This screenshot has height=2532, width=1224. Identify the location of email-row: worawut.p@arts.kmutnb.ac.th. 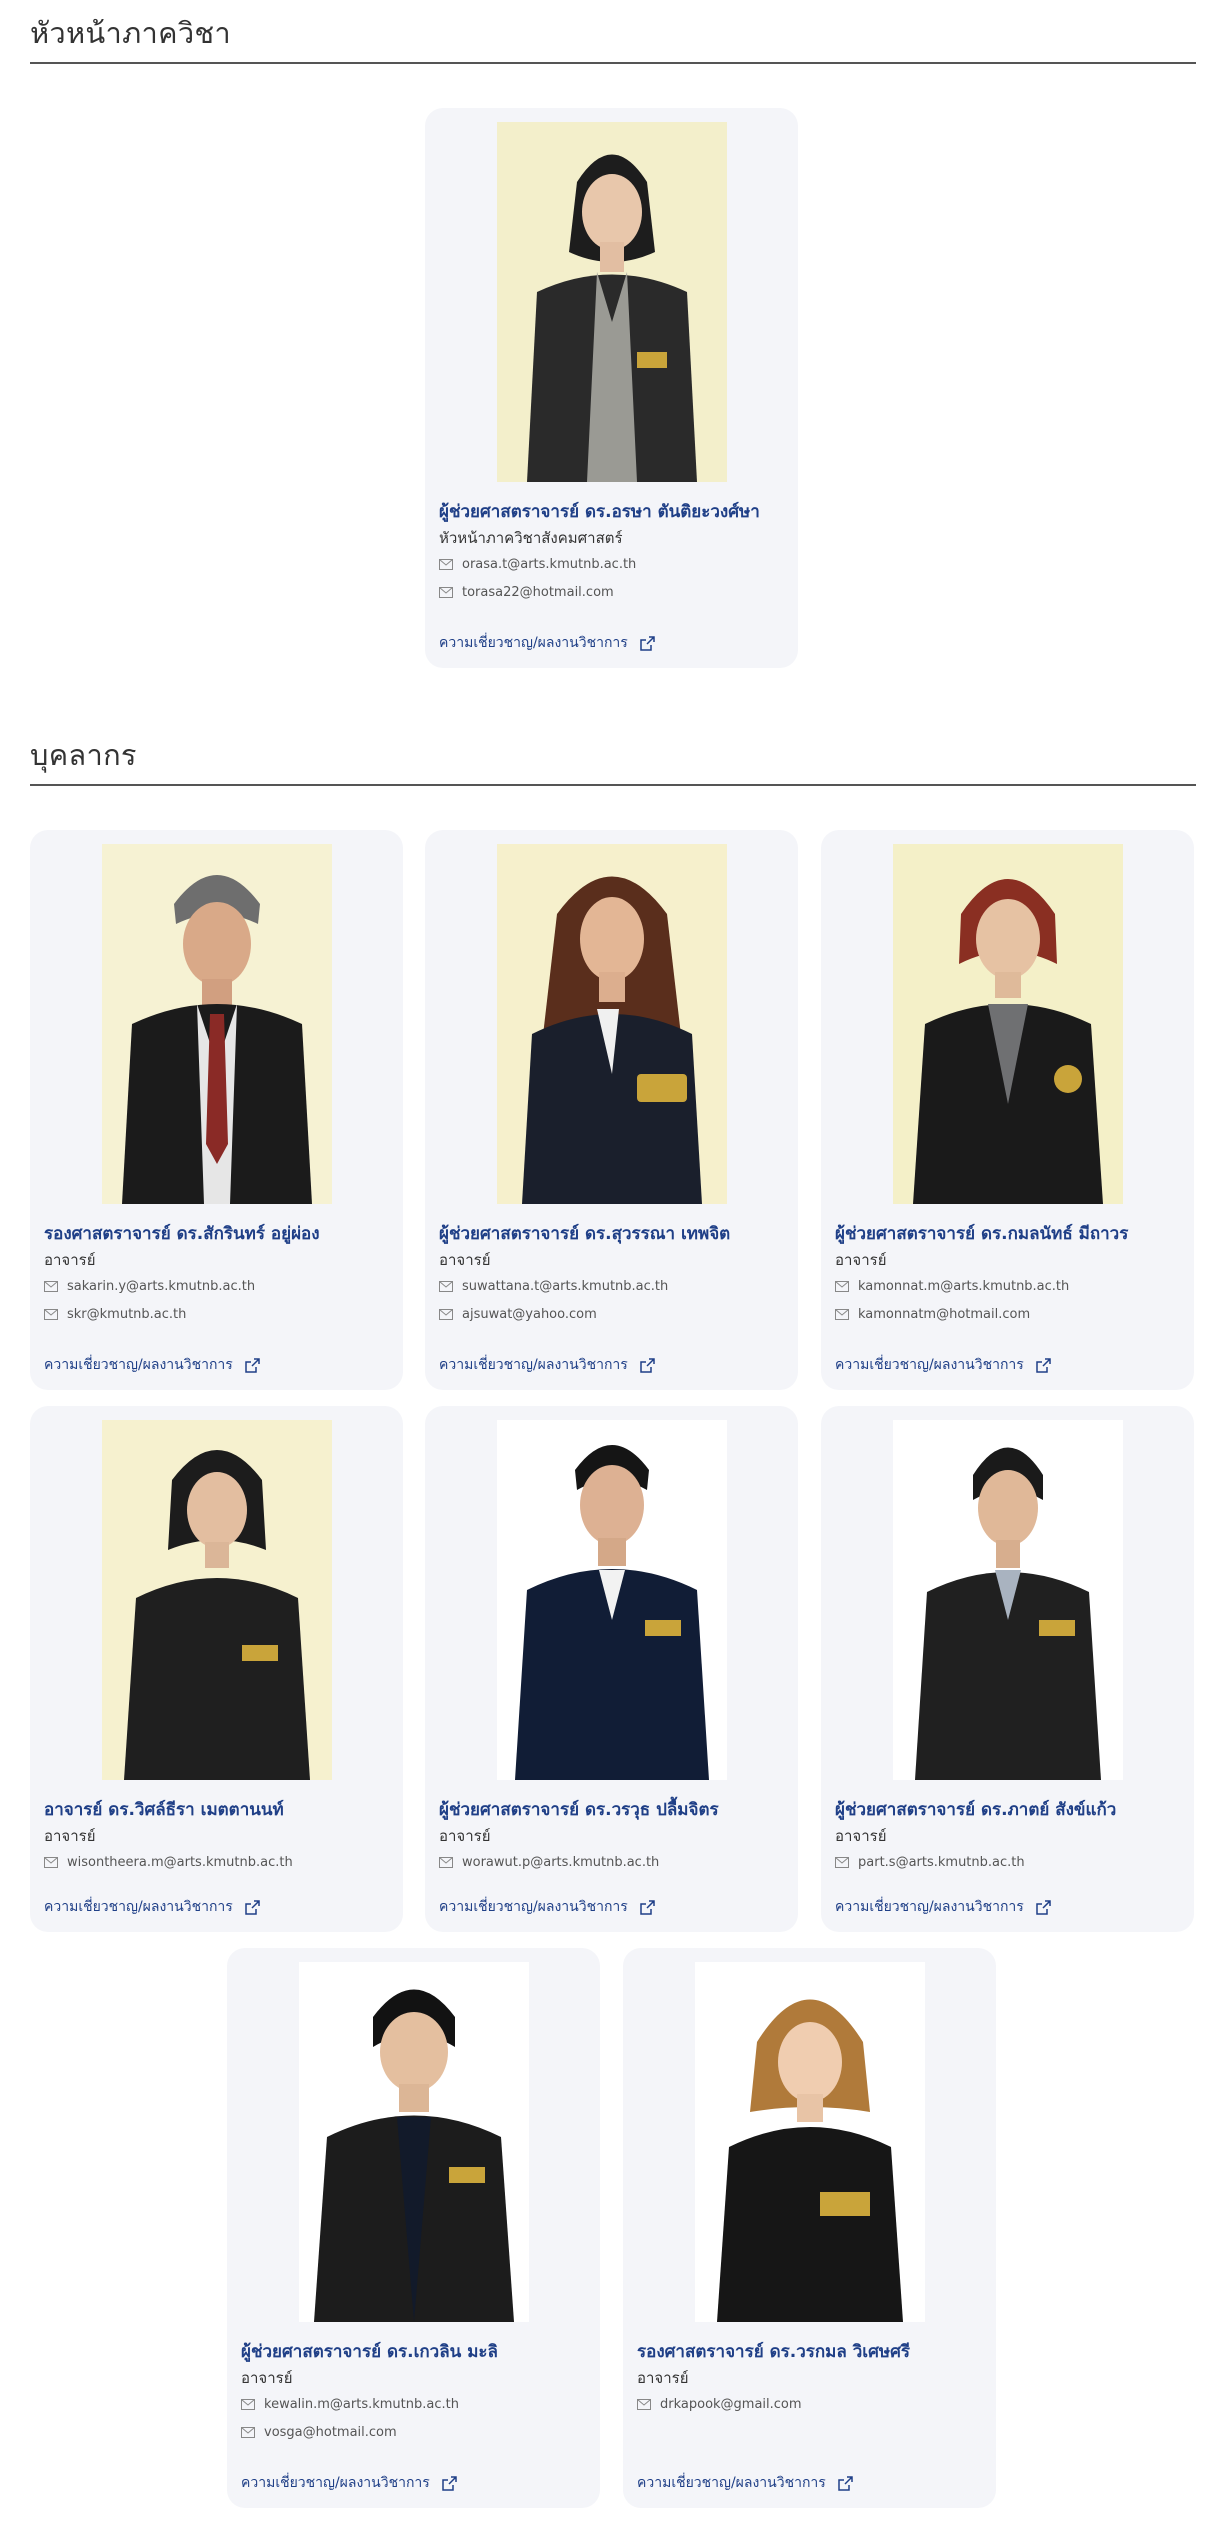
(549, 1862).